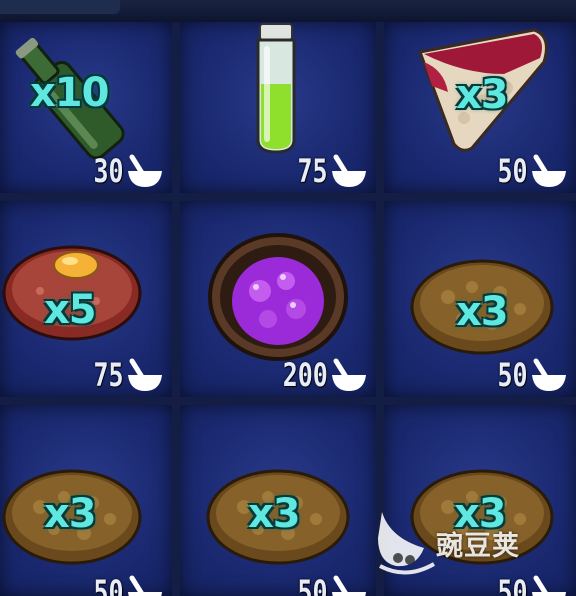  I want to click on craft-cost: 30, so click(124, 169).